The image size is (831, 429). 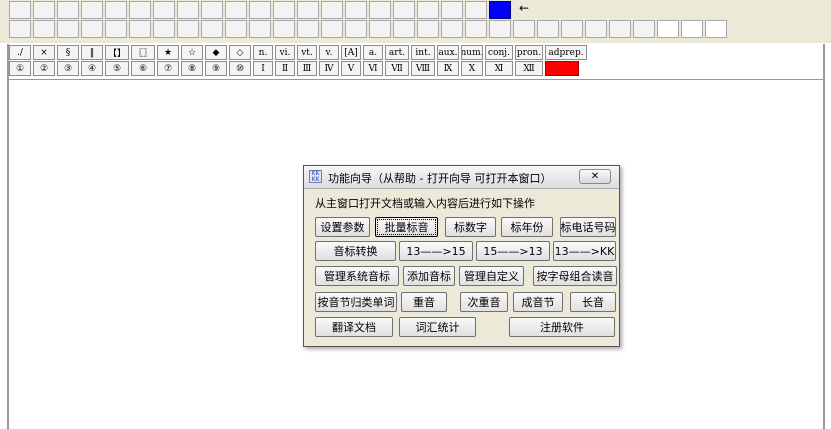 What do you see at coordinates (357, 276) in the screenshot?
I see `manage-system-phonetic-button: 管理系统音标` at bounding box center [357, 276].